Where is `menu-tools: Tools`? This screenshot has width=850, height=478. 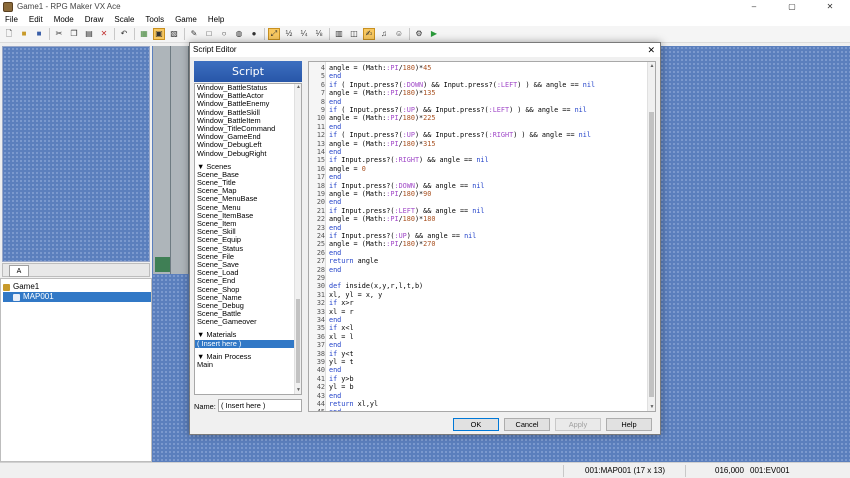
menu-tools: Tools is located at coordinates (155, 19).